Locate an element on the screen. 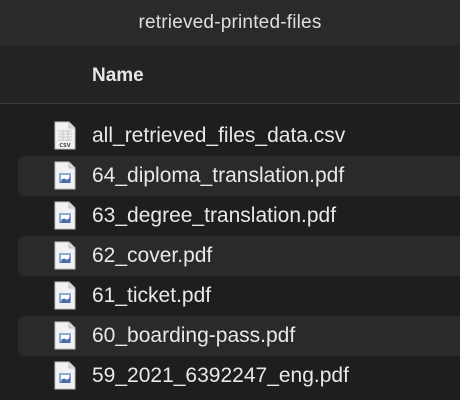 This screenshot has width=460, height=400. window-titlebar: retrieved-printed-files is located at coordinates (230, 23).